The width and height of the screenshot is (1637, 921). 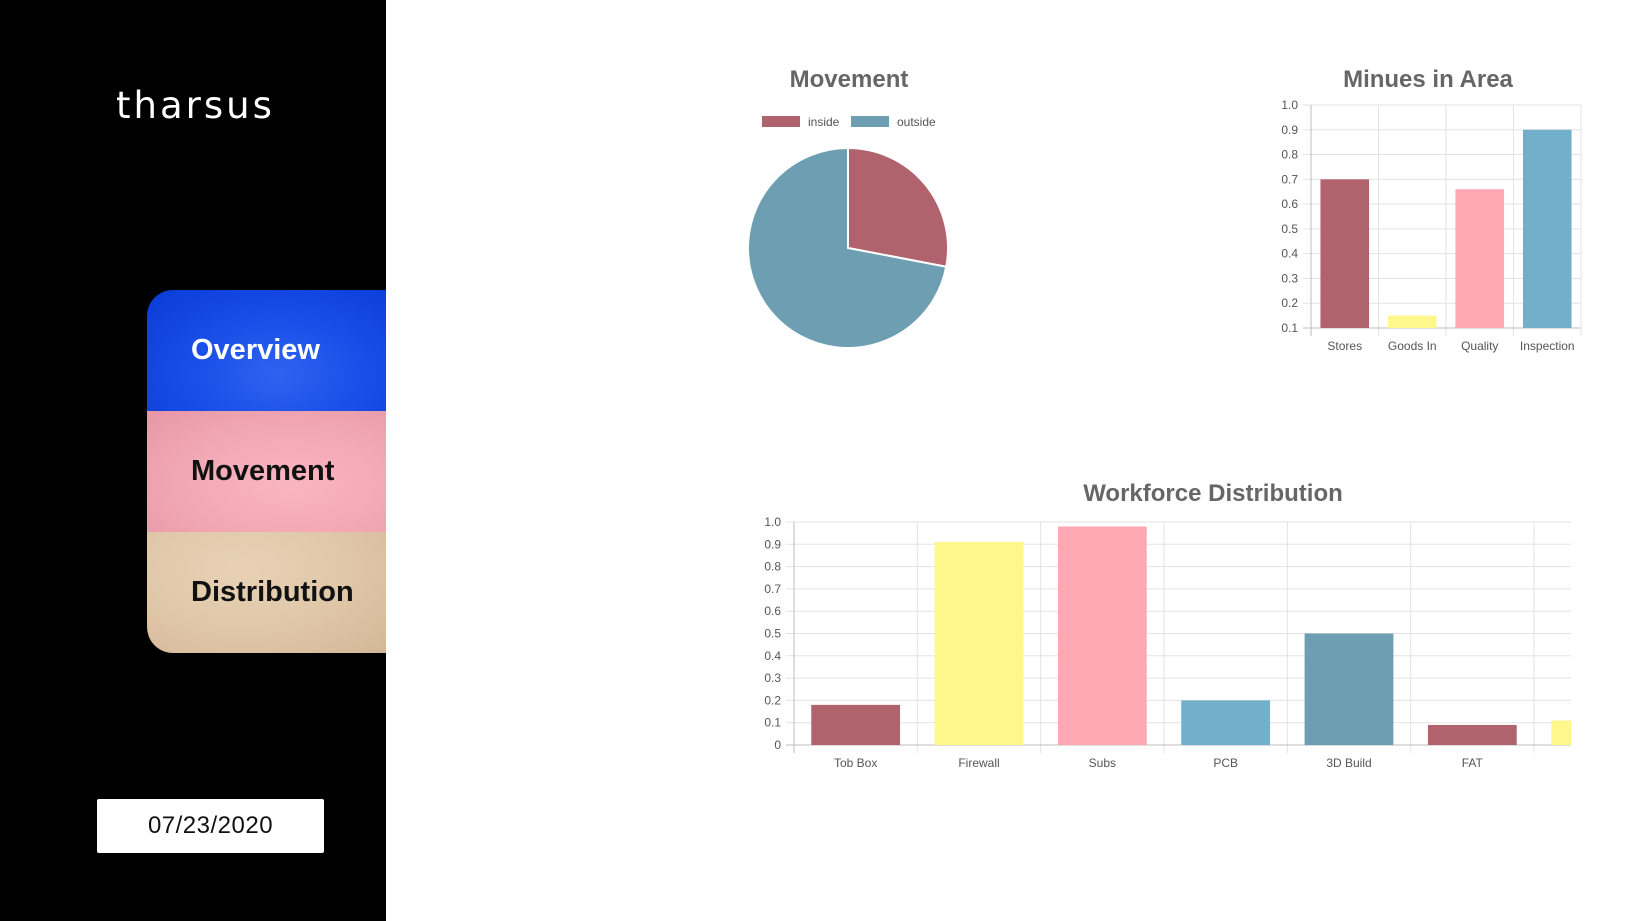 What do you see at coordinates (856, 724) in the screenshot?
I see `bar-tob-box` at bounding box center [856, 724].